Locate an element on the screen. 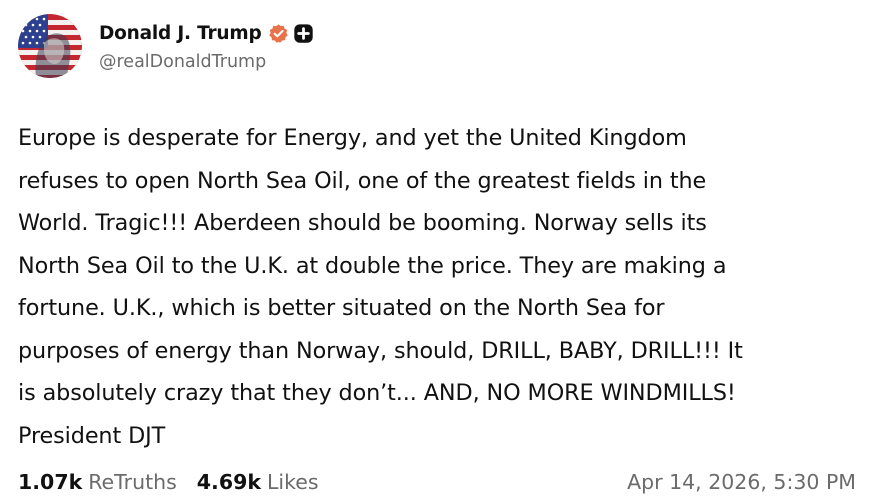 The height and width of the screenshot is (502, 872). plus-badge-icon is located at coordinates (303, 33).